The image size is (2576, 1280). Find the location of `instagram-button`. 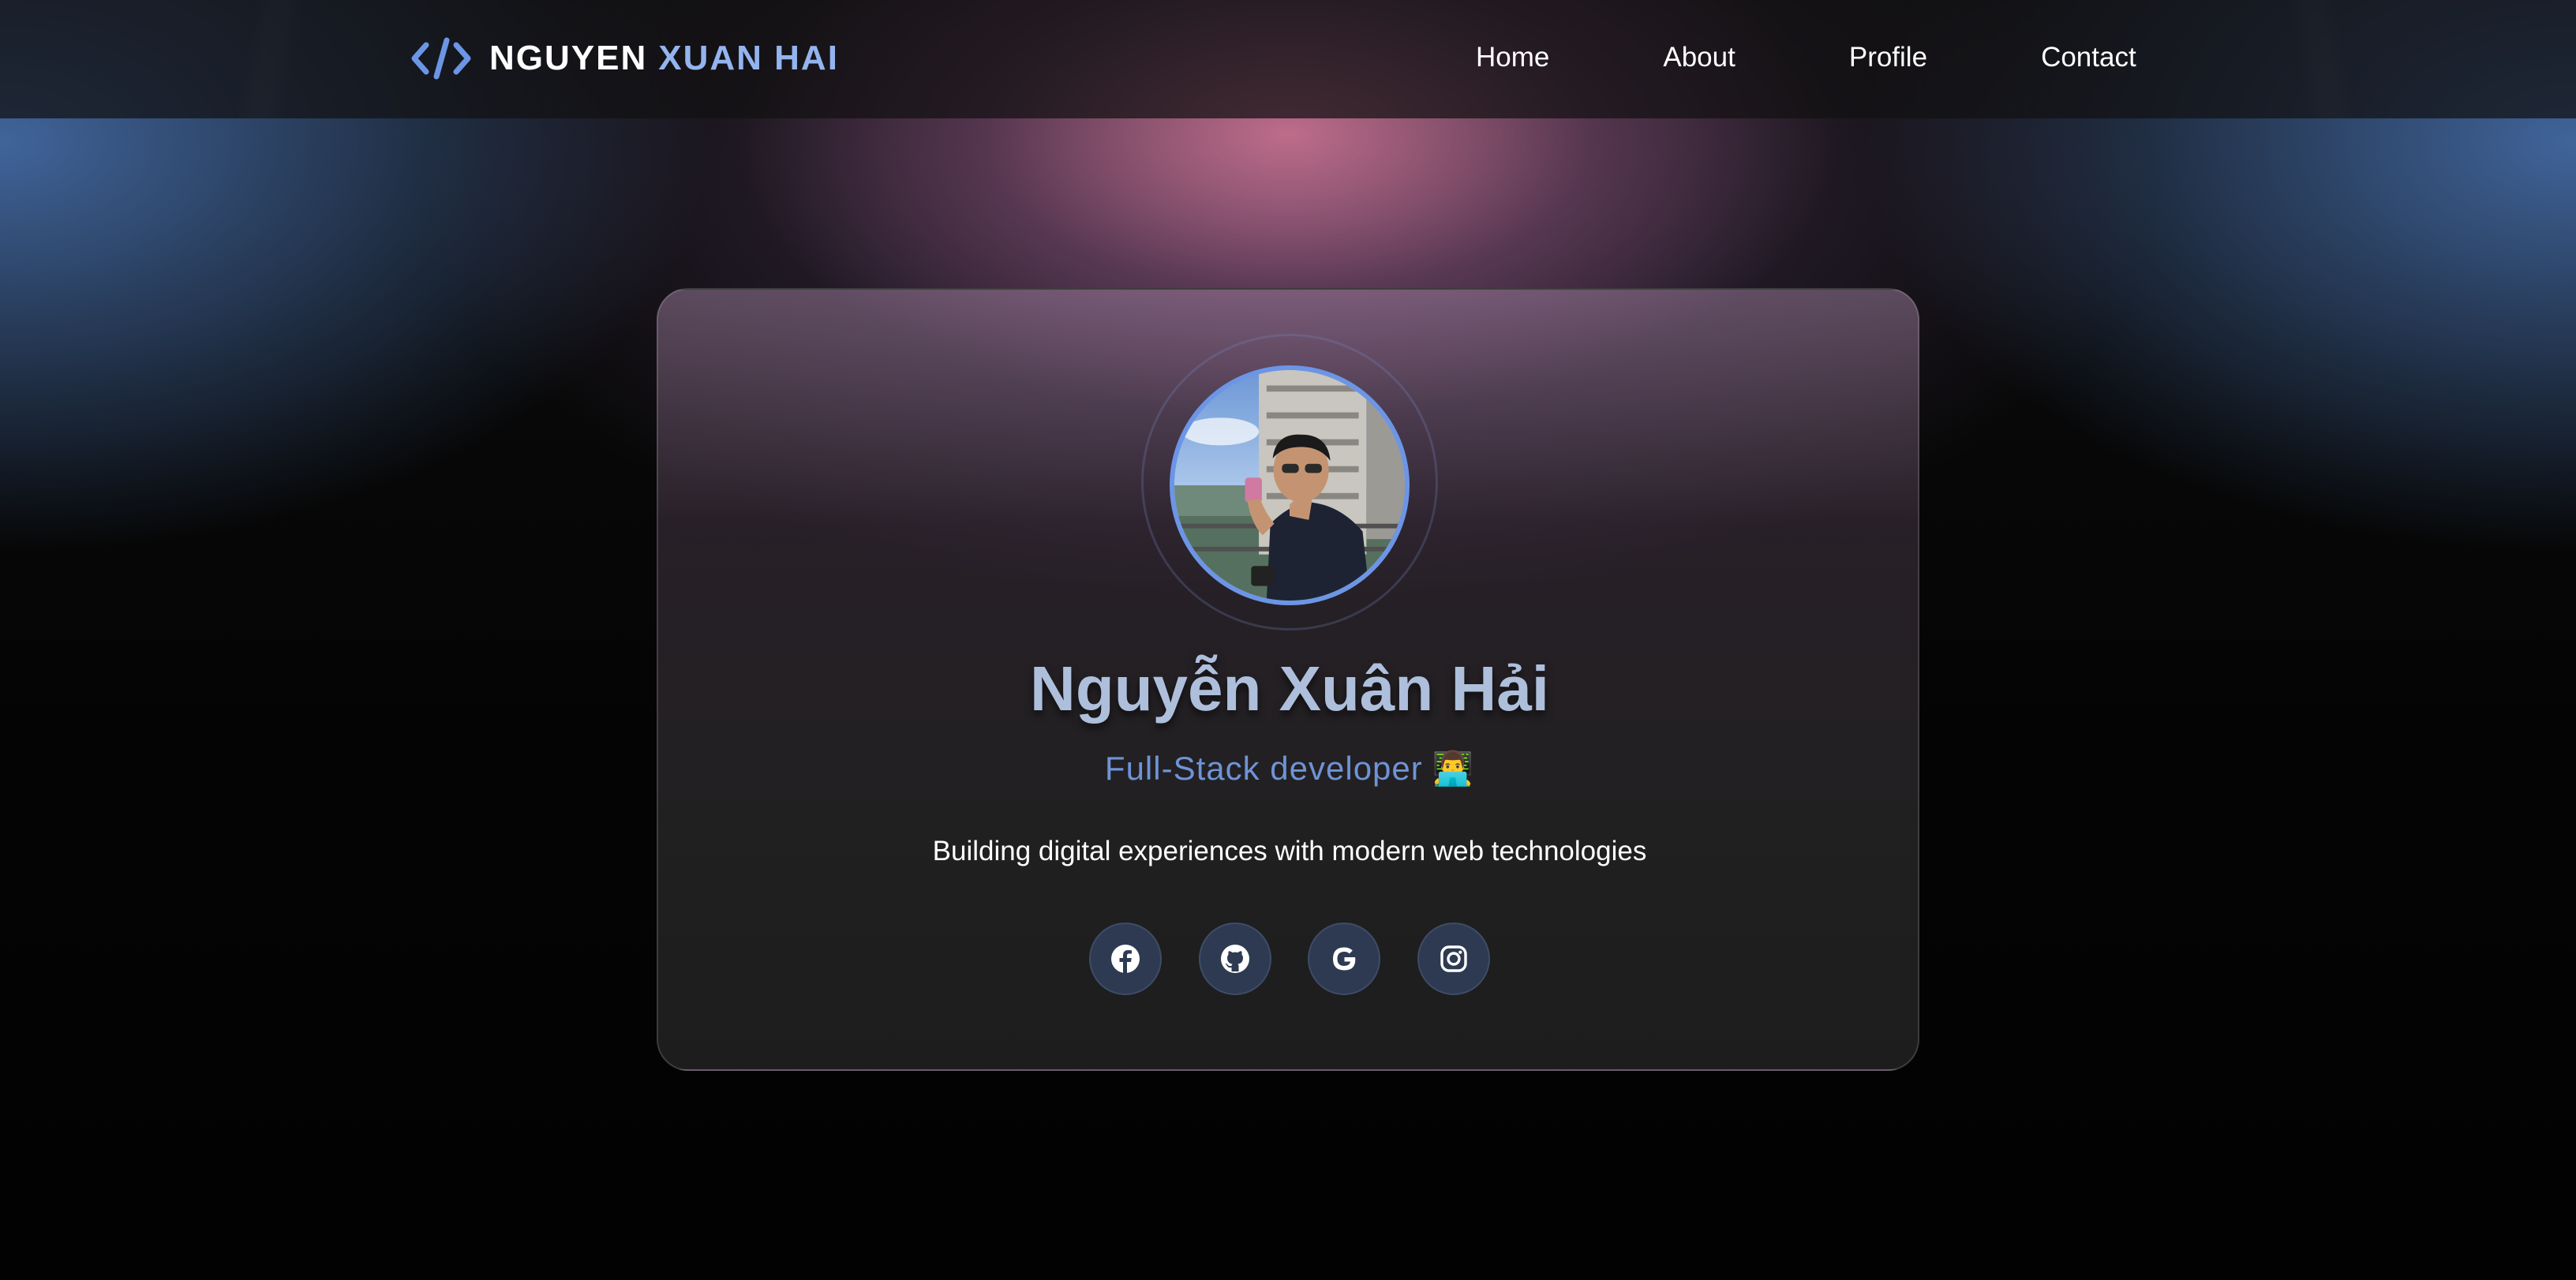

instagram-button is located at coordinates (1453, 959).